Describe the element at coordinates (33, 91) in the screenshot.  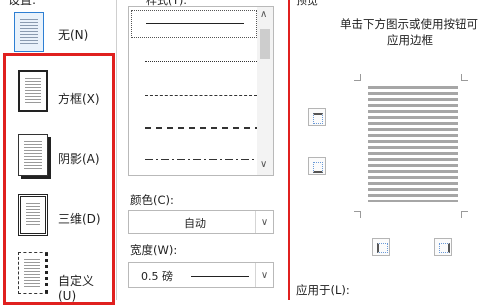
I see `preset-box-icon` at that location.